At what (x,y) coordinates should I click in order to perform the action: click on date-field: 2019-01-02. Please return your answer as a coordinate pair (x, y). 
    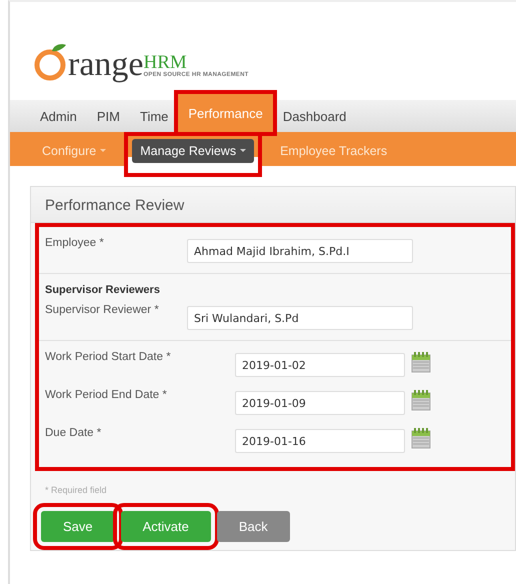
    Looking at the image, I should click on (320, 365).